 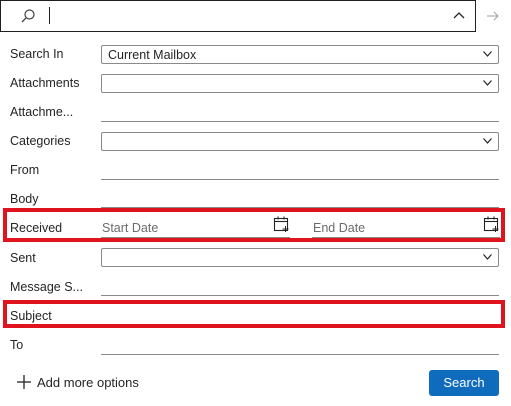 What do you see at coordinates (300, 345) in the screenshot?
I see `to-input` at bounding box center [300, 345].